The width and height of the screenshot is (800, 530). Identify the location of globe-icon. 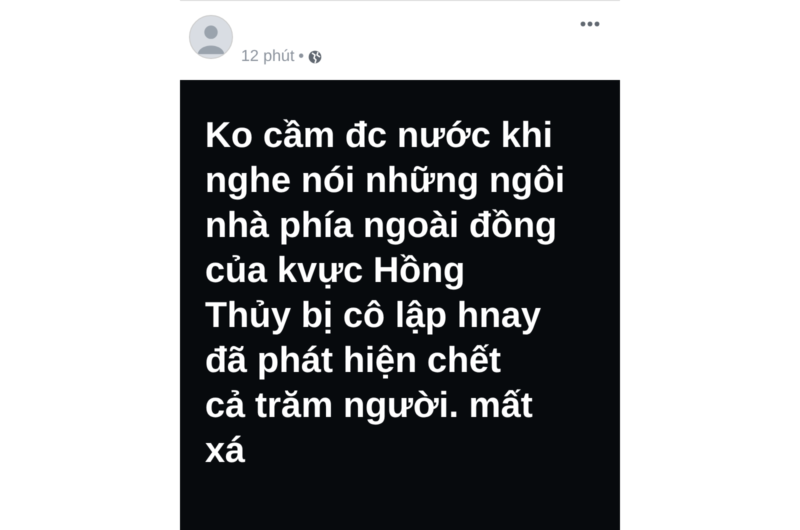
(315, 57).